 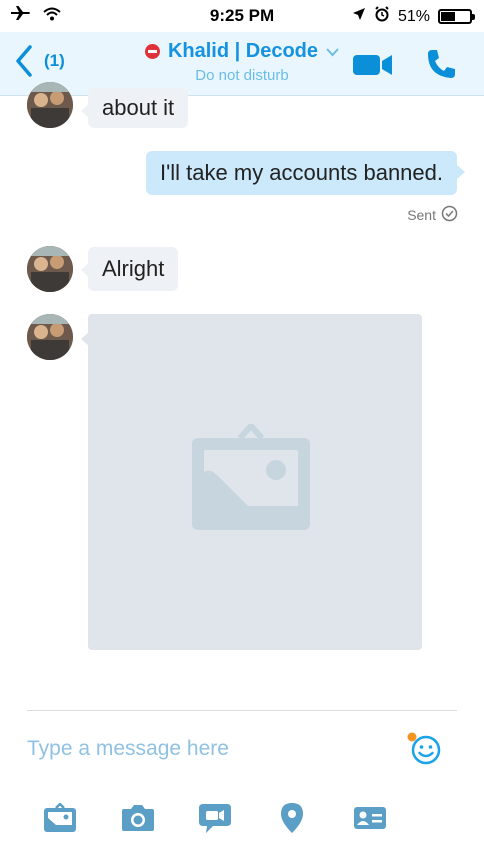 I want to click on contact-card-button, so click(x=370, y=818).